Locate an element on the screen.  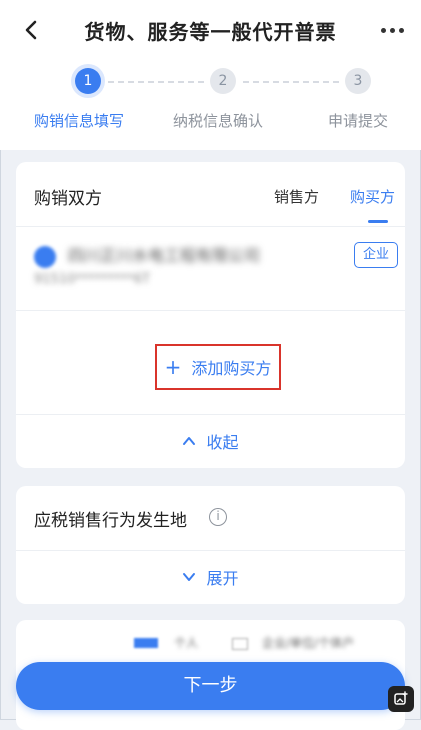
option-label-a: 个人 is located at coordinates (186, 643).